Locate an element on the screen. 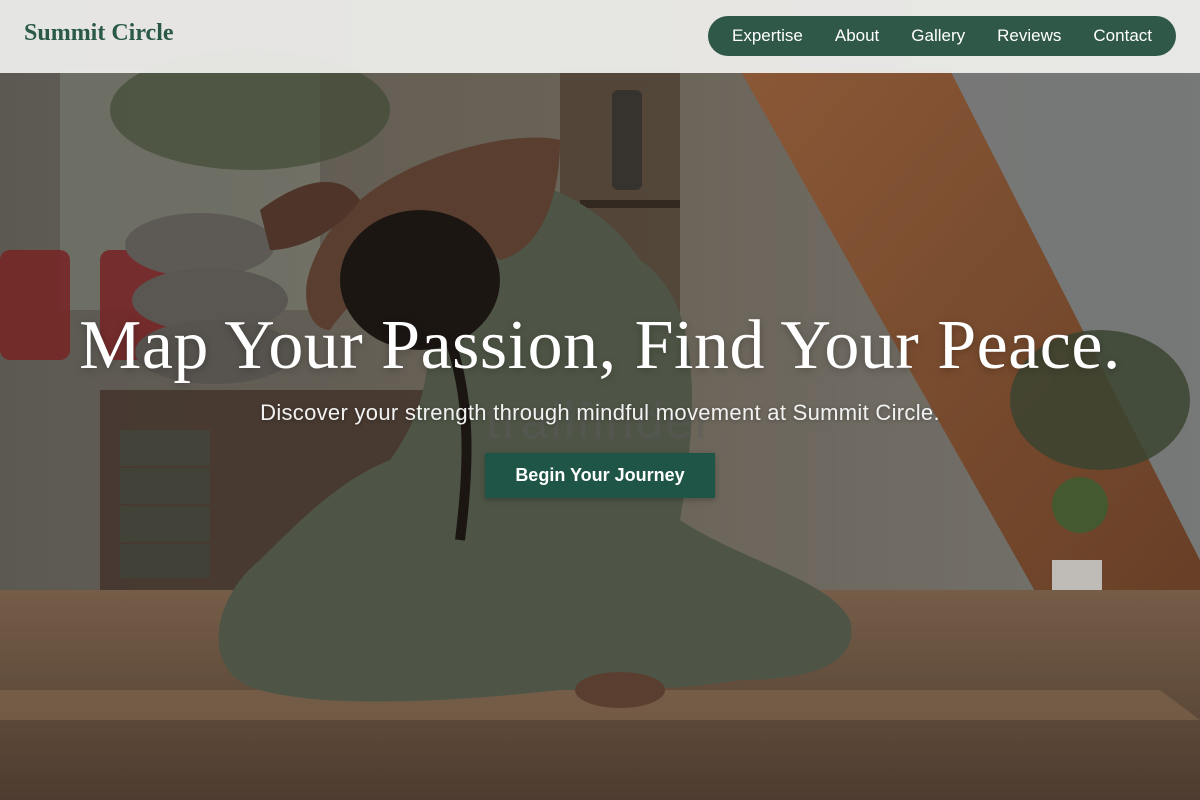 The width and height of the screenshot is (1200, 800). nav-reviews: Reviews is located at coordinates (1029, 36).